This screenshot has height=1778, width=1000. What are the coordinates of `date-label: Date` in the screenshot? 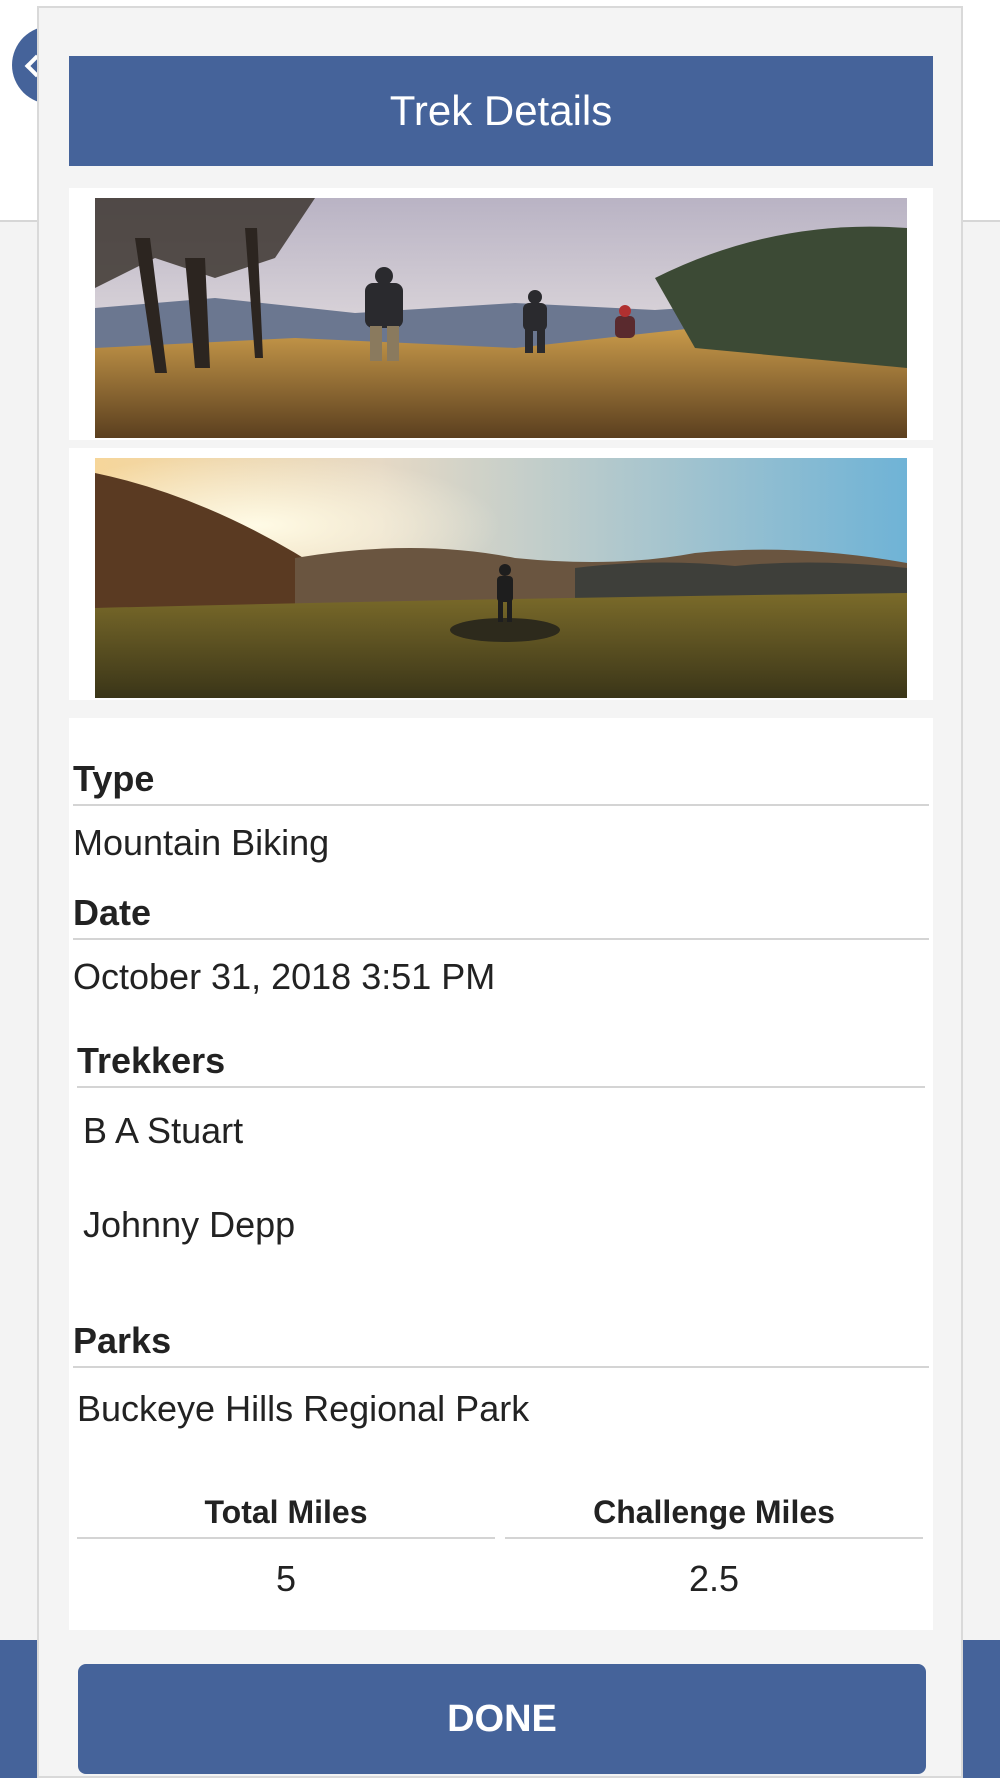 It's located at (501, 916).